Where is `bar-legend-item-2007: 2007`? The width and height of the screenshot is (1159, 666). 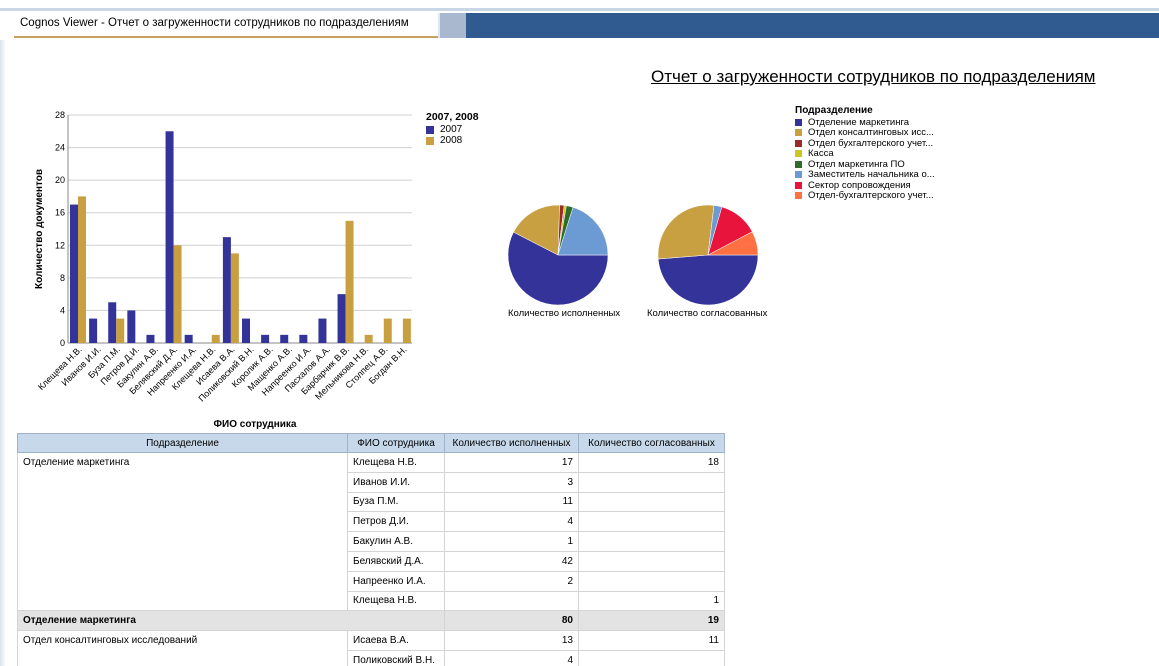 bar-legend-item-2007: 2007 is located at coordinates (452, 129).